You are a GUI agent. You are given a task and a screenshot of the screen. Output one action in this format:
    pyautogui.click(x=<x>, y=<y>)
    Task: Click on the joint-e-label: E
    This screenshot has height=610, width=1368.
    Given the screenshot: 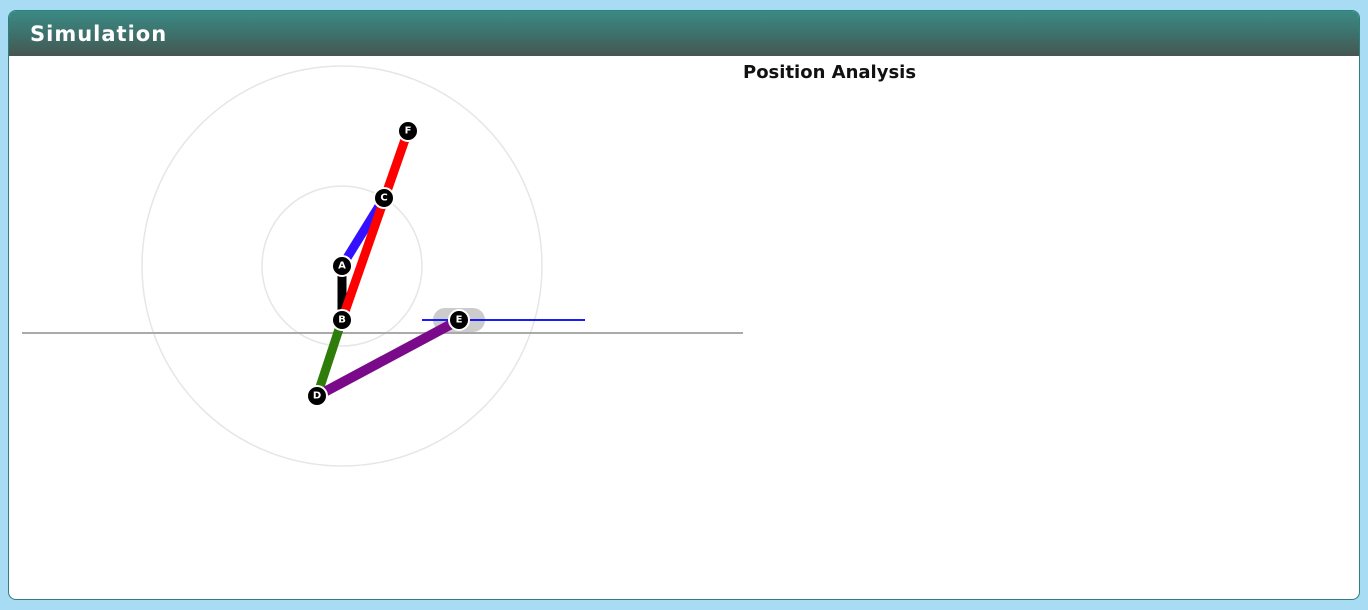 What is the action you would take?
    pyautogui.click(x=459, y=320)
    